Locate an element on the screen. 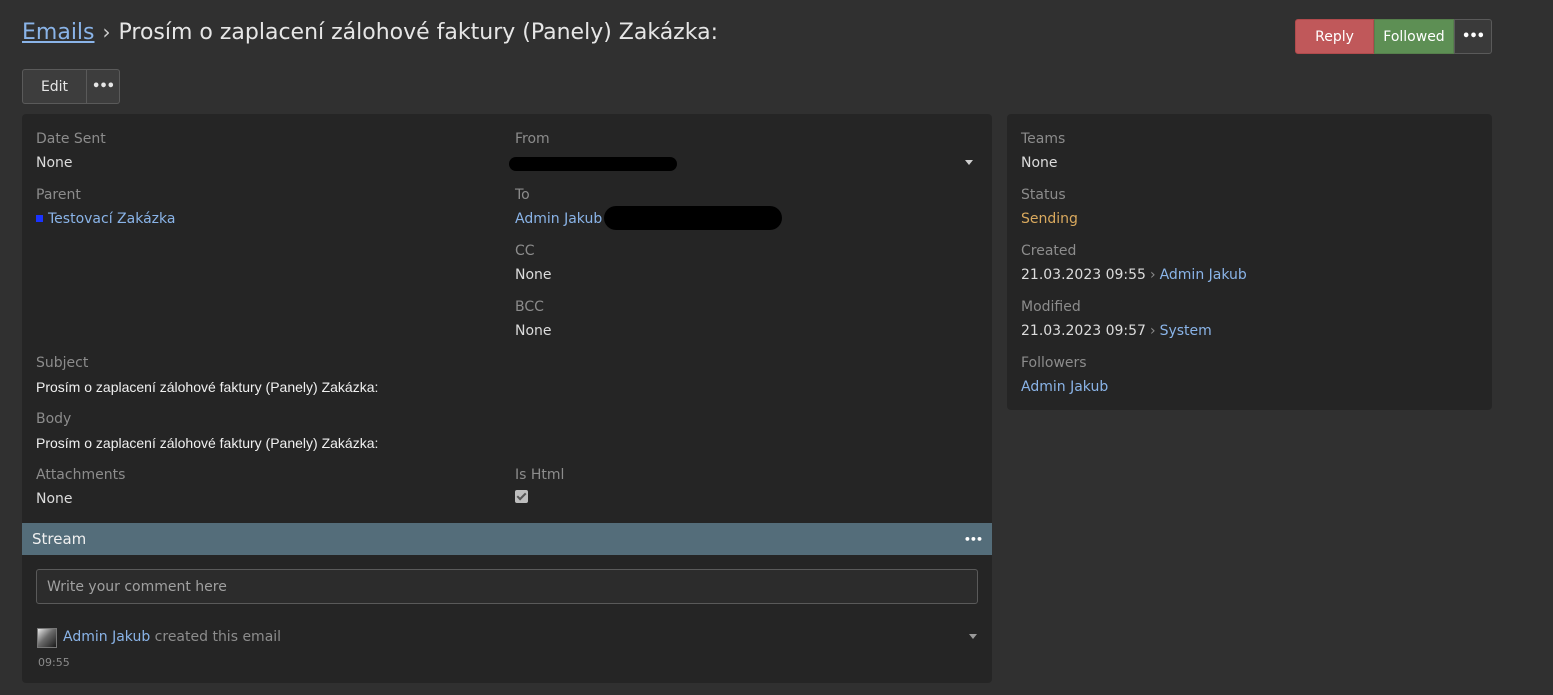  stream-entry-time: 09:55 is located at coordinates (54, 662).